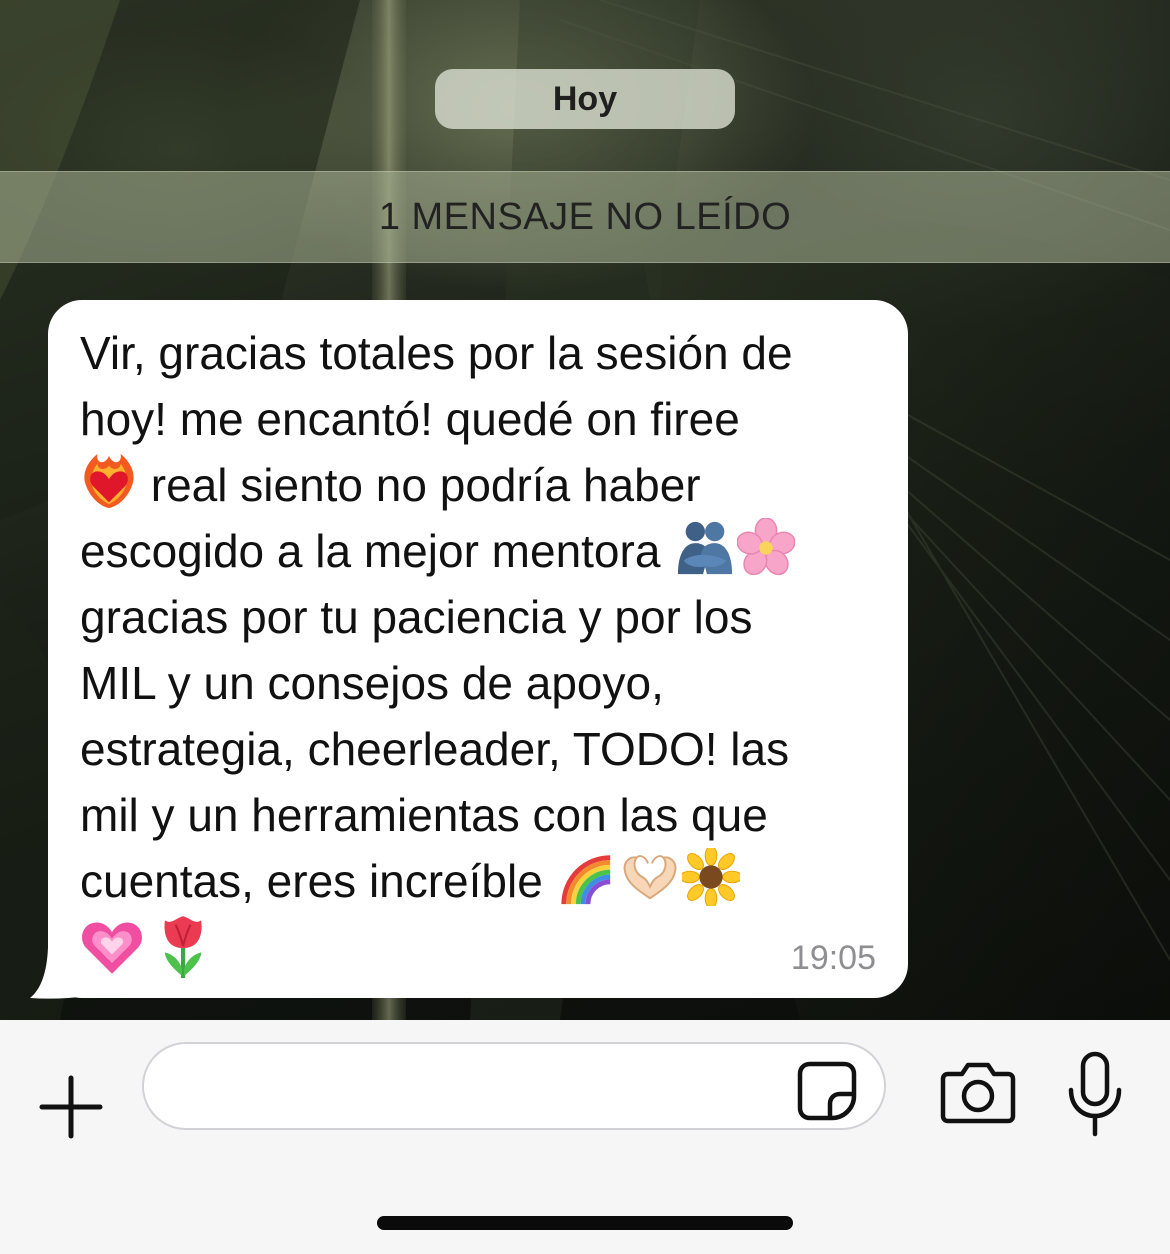 This screenshot has width=1170, height=1254. I want to click on unread-messages-banner: 1 MENSAJE NO LEÍDO, so click(585, 217).